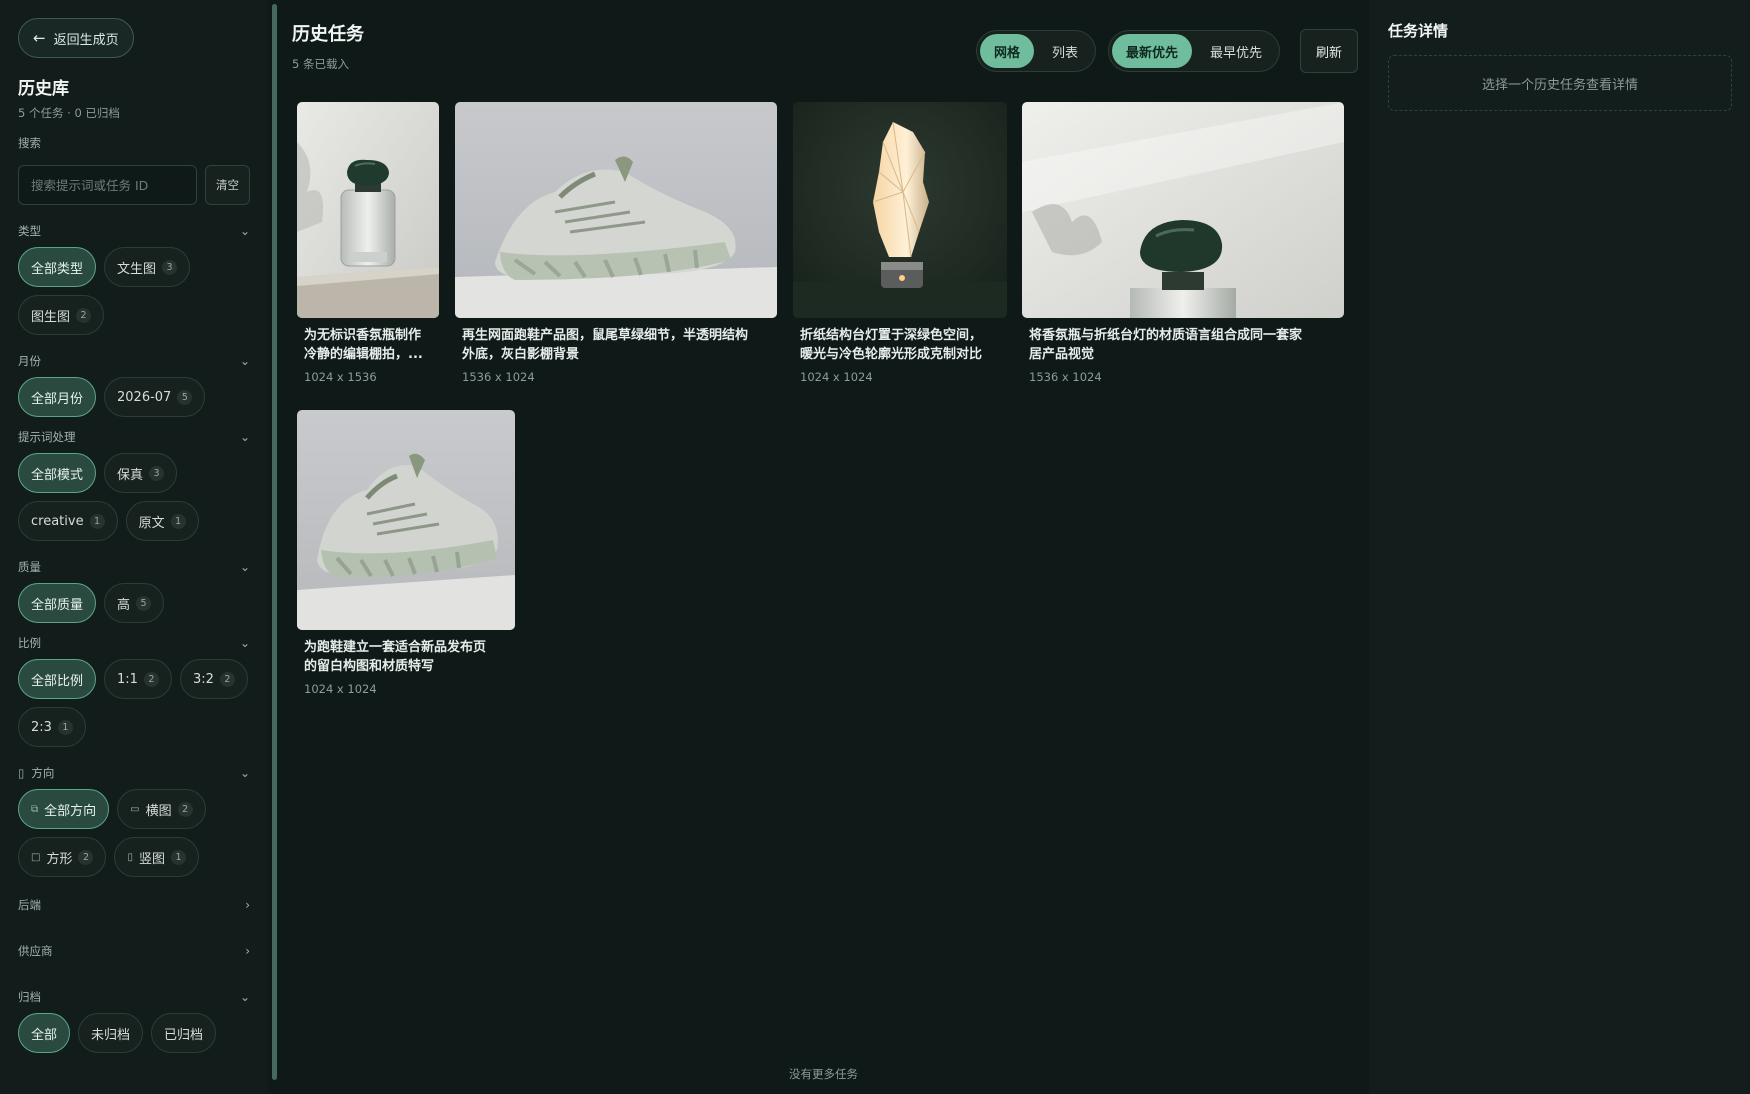  I want to click on facet-quality-header: 质量 ⌄, so click(134, 567).